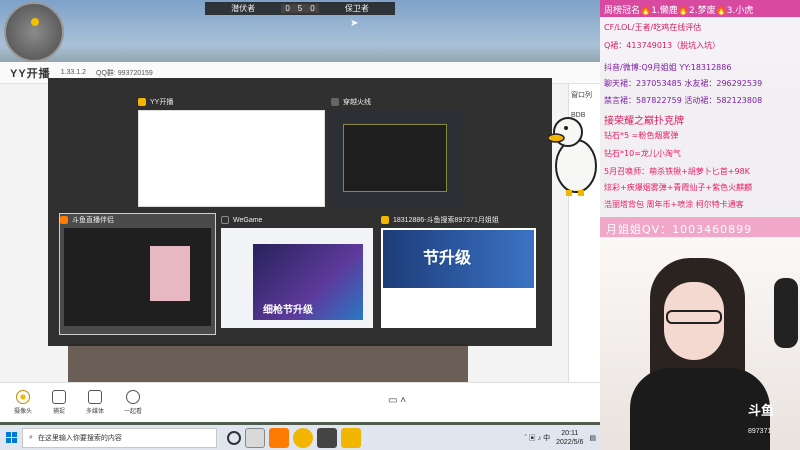  What do you see at coordinates (312, 8) in the screenshot?
I see `team-right-score: 0` at bounding box center [312, 8].